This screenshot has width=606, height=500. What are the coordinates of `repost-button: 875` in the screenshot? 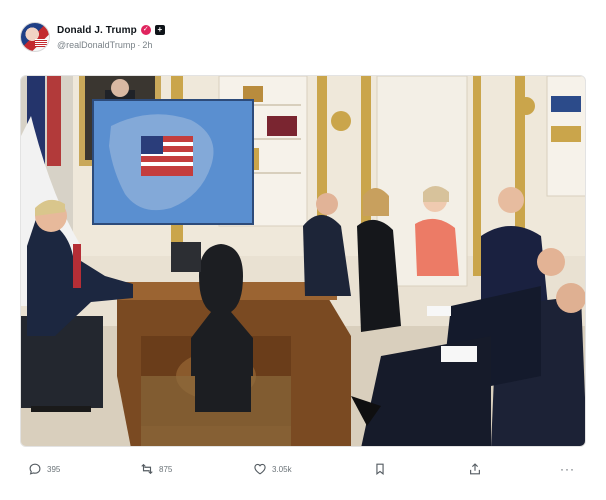 It's located at (156, 469).